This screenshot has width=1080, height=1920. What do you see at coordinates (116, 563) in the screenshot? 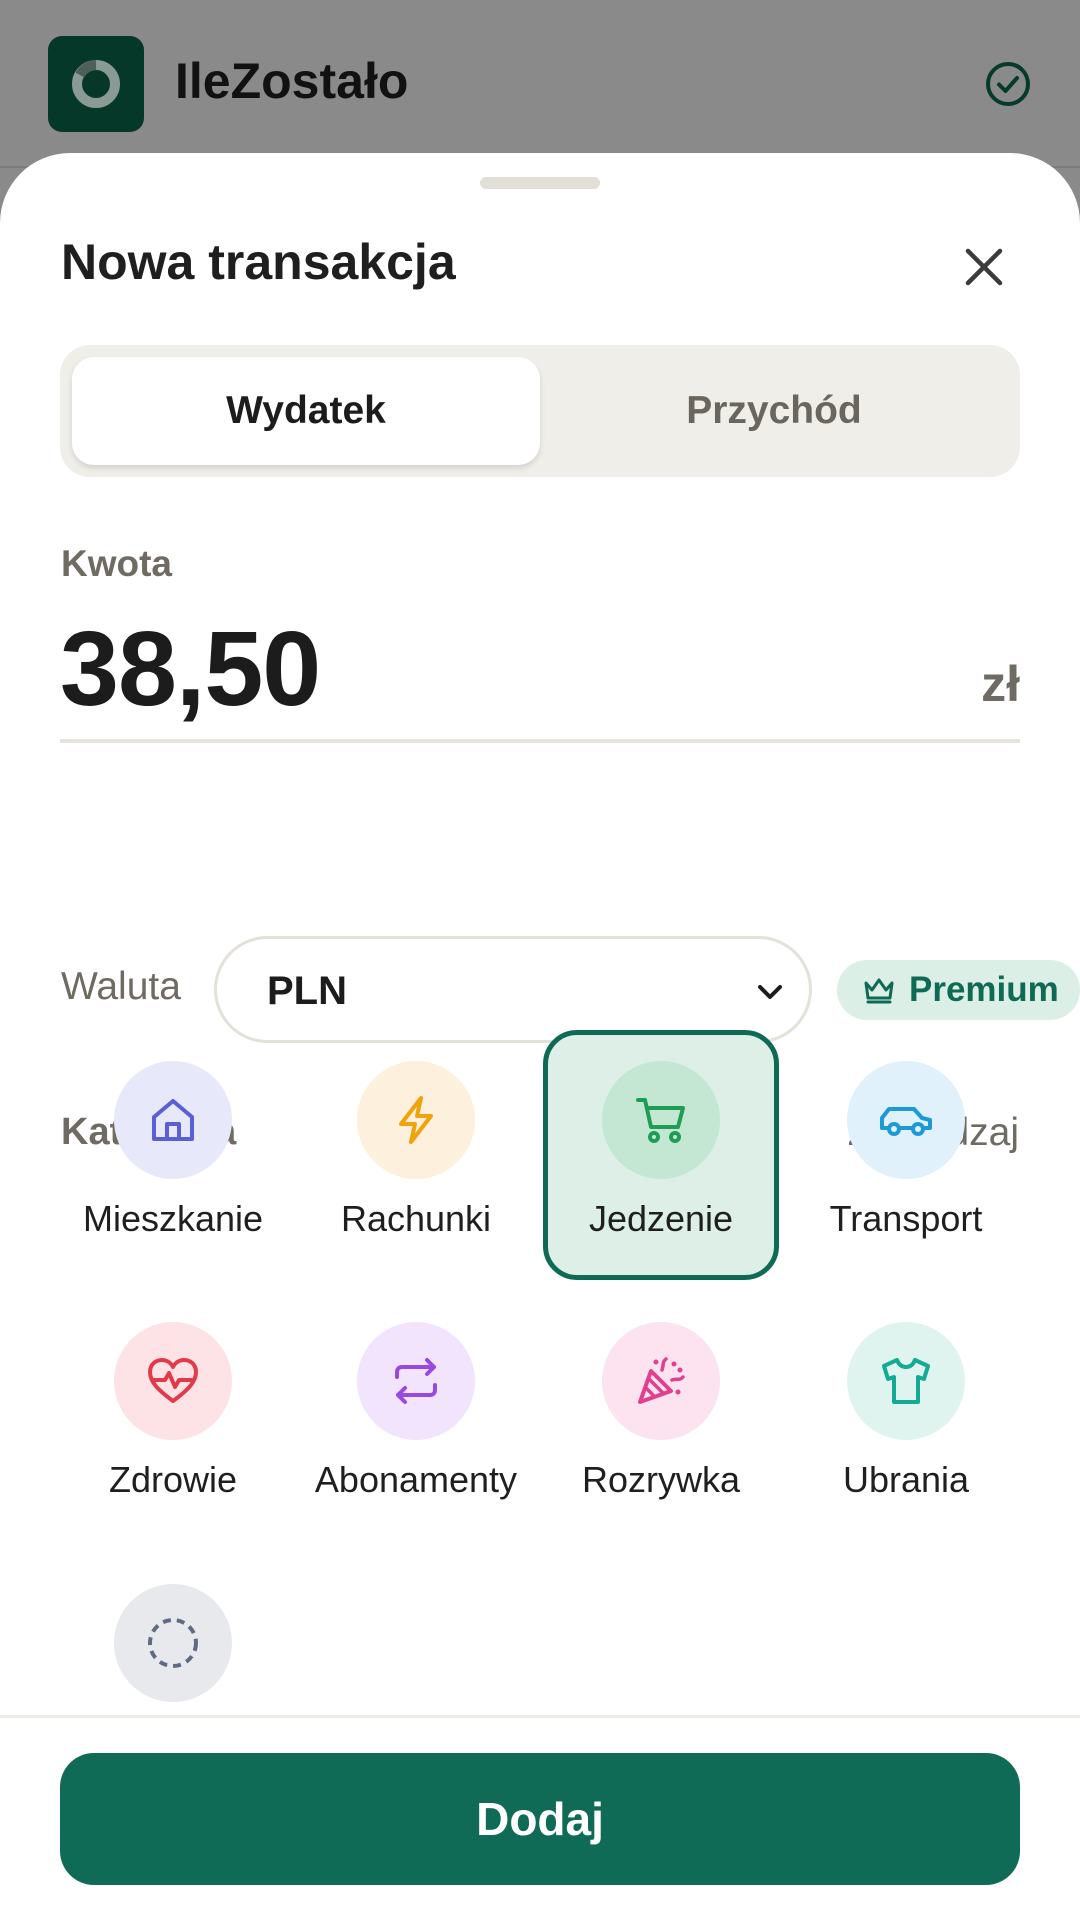
I see `amount-label: Kwota` at bounding box center [116, 563].